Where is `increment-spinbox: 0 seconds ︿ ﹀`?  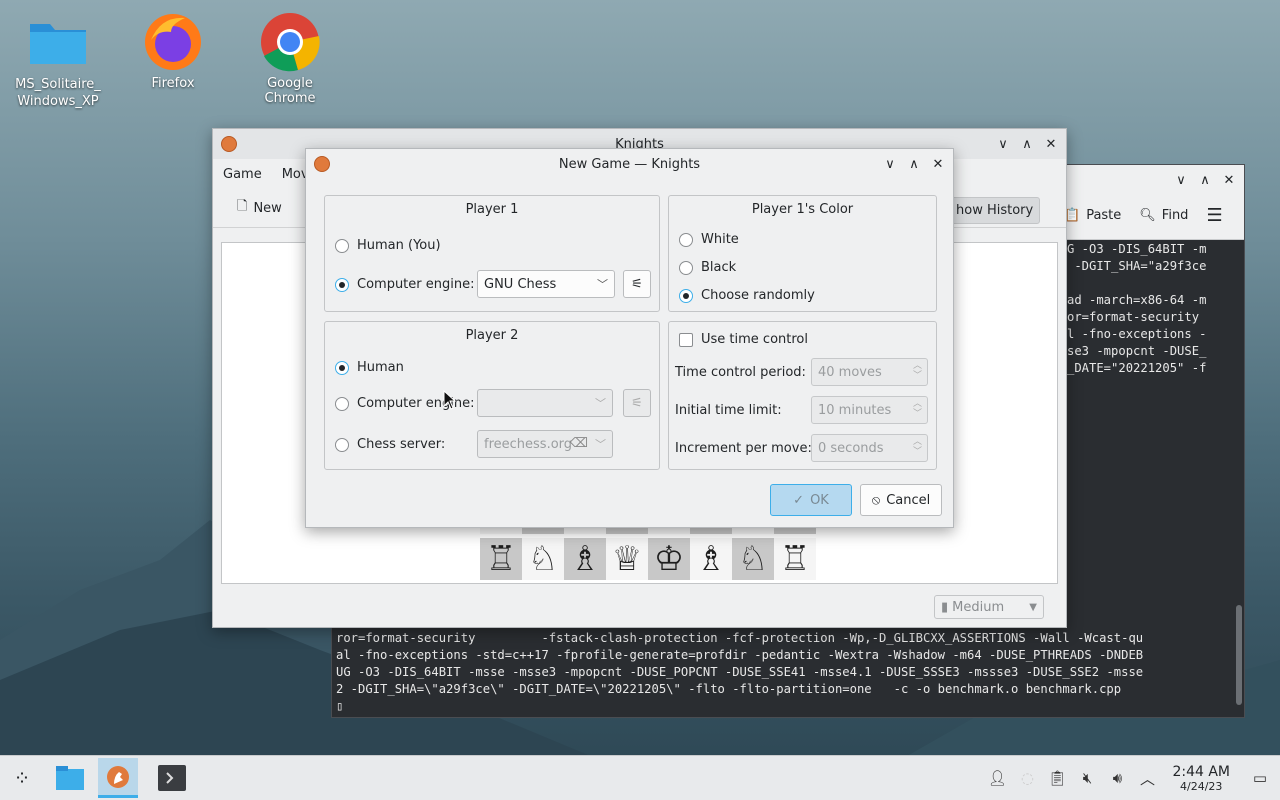
increment-spinbox: 0 seconds ︿ ﹀ is located at coordinates (869, 448).